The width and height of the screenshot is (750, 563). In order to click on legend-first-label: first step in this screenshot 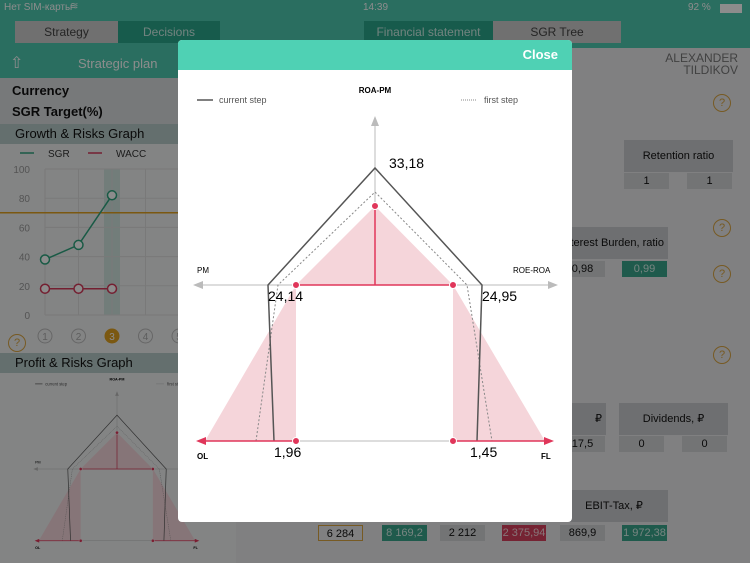, I will do `click(501, 100)`.